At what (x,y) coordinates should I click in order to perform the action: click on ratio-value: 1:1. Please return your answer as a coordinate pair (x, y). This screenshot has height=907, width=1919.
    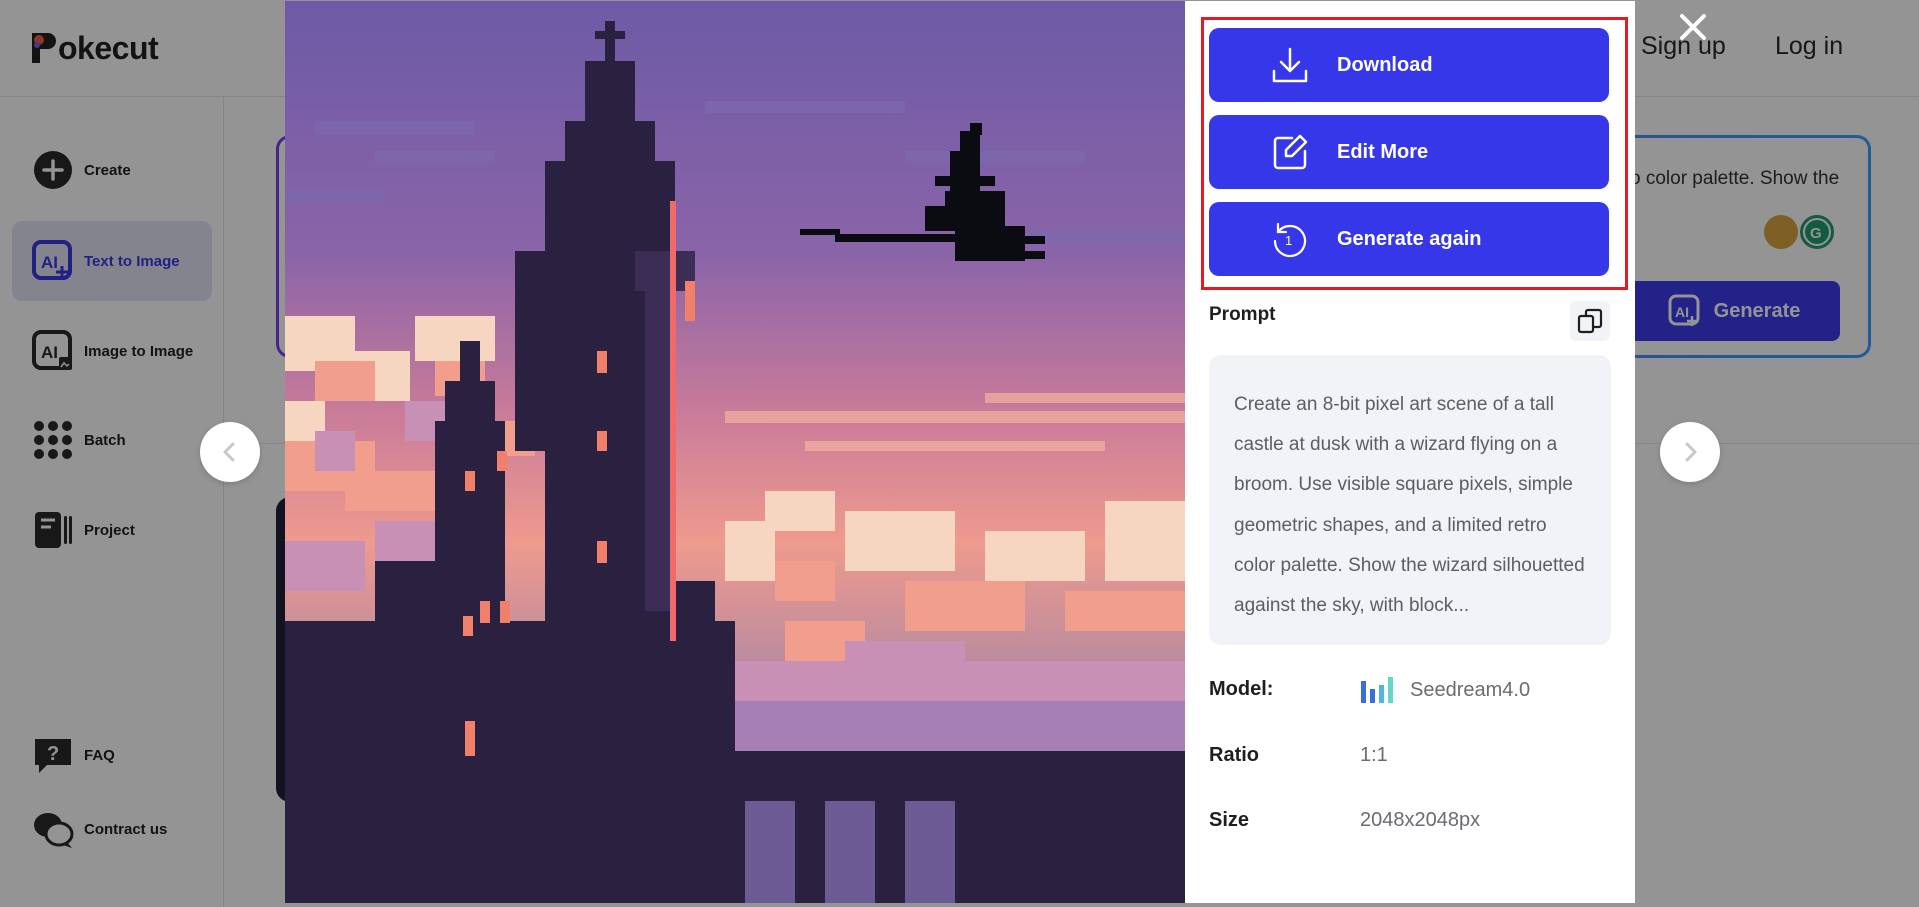
    Looking at the image, I should click on (1374, 755).